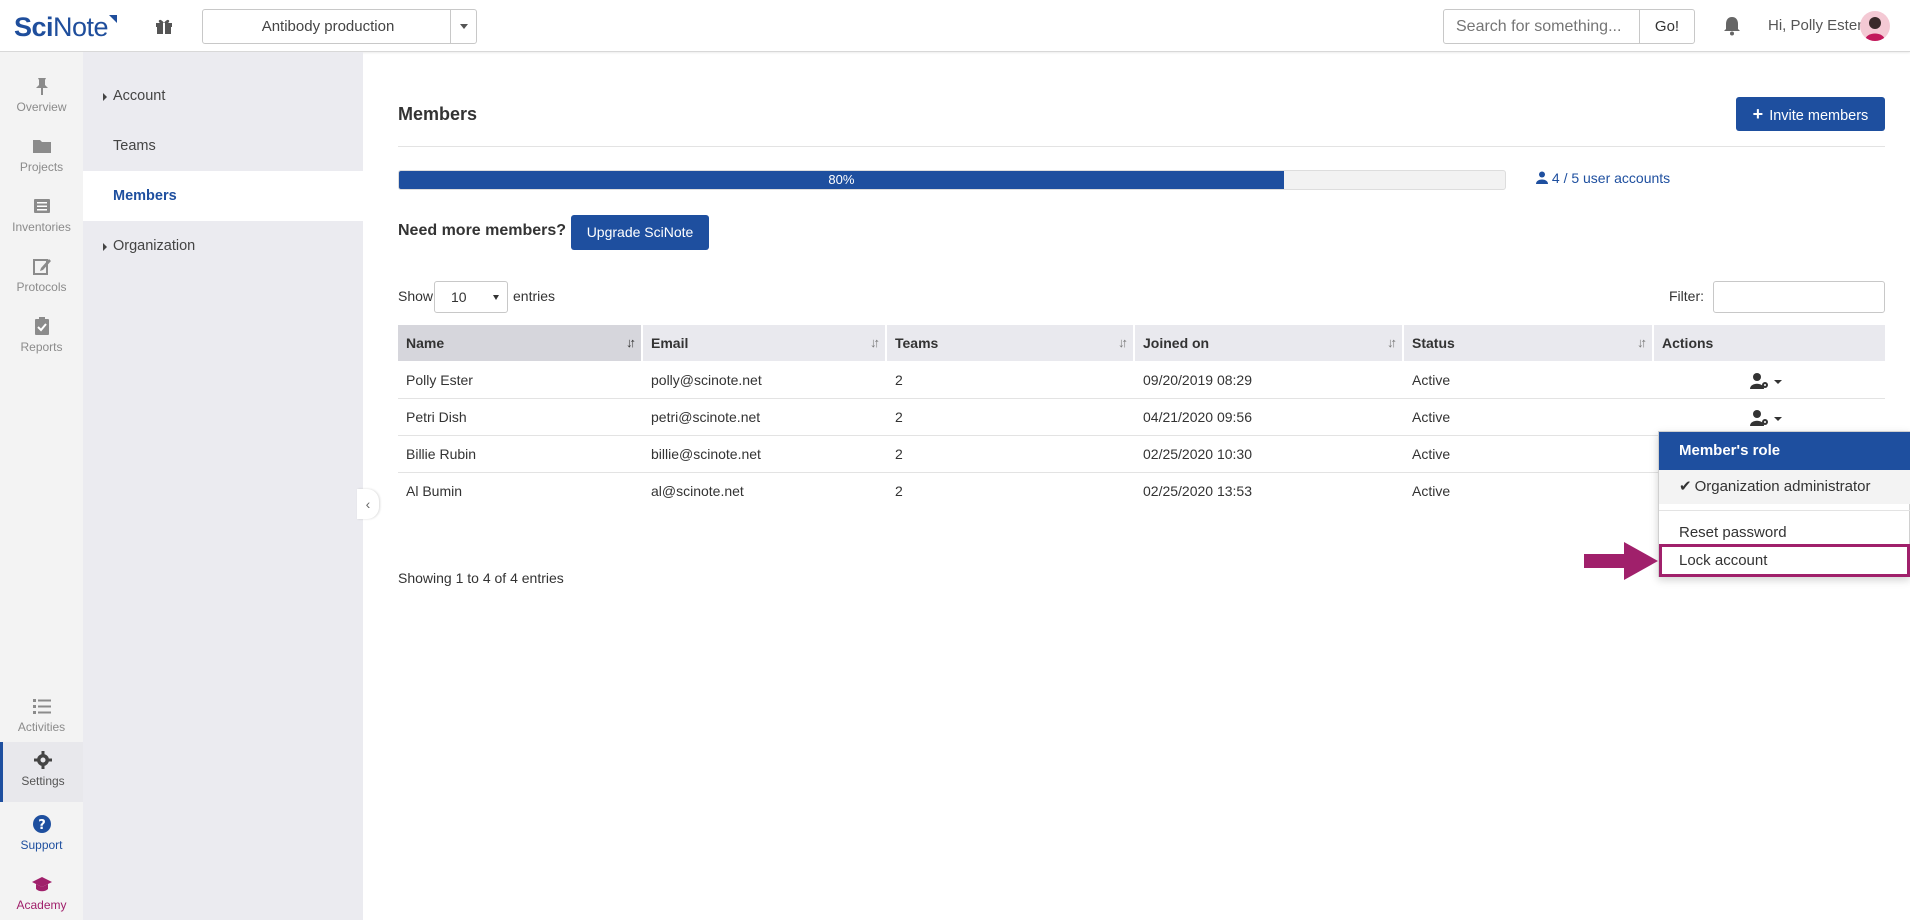  Describe the element at coordinates (139, 96) in the screenshot. I see `subnav-account-label: Account` at that location.